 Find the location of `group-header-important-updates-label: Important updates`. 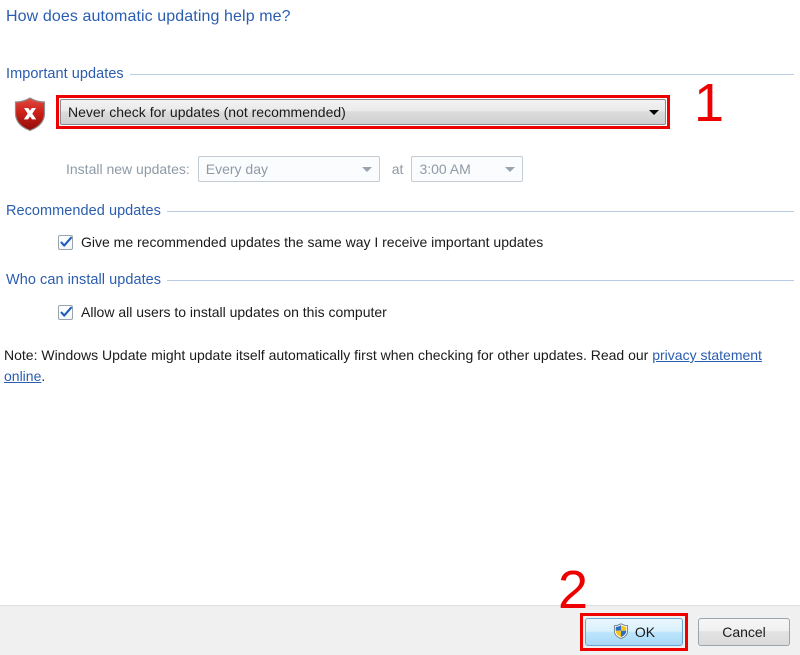

group-header-important-updates-label: Important updates is located at coordinates (65, 74).